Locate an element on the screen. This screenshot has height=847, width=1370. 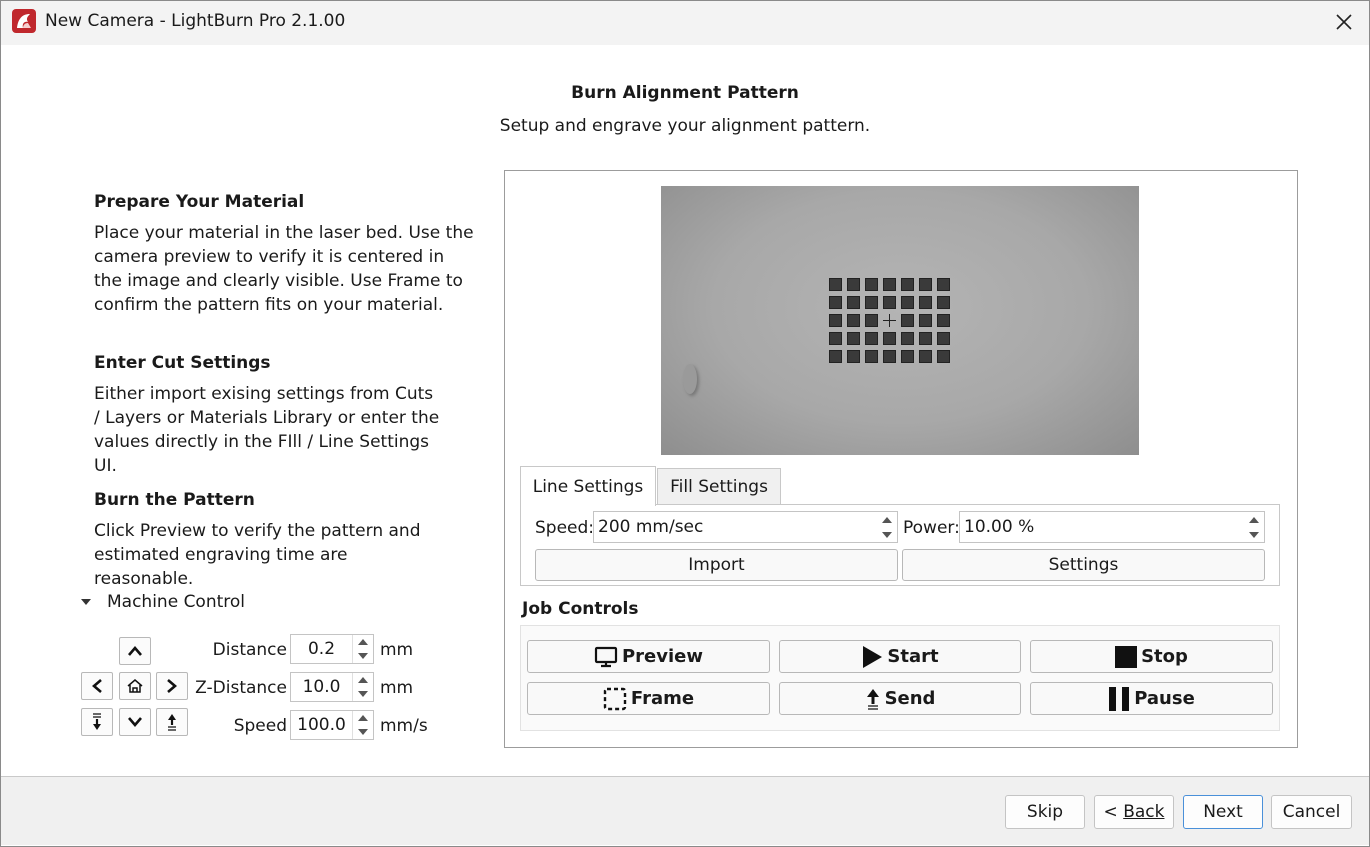
tab-line-settings: Line Settings is located at coordinates (588, 486).